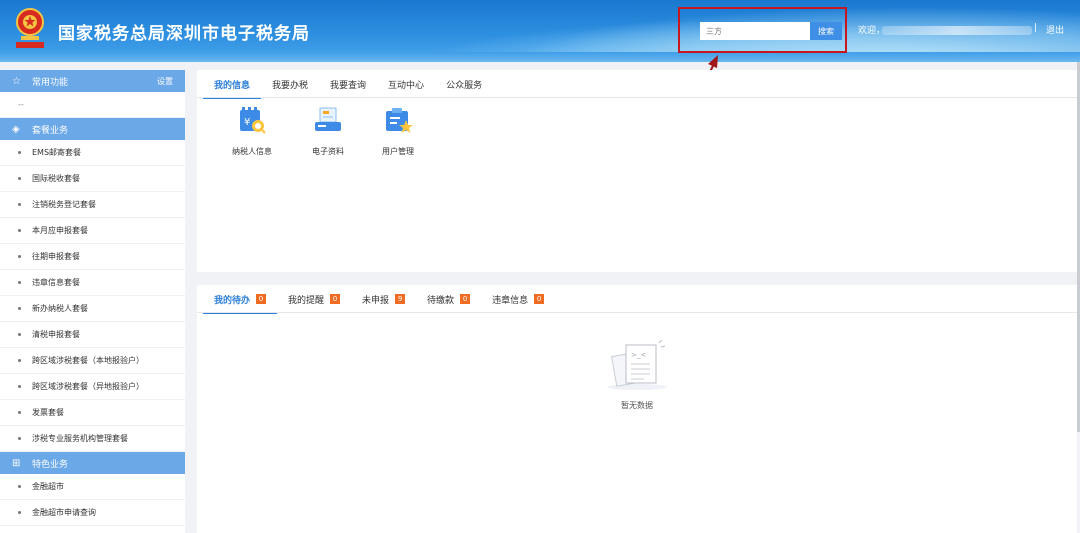 The image size is (1080, 533). I want to click on sidebar-item-label: 发票套餐, so click(48, 412).